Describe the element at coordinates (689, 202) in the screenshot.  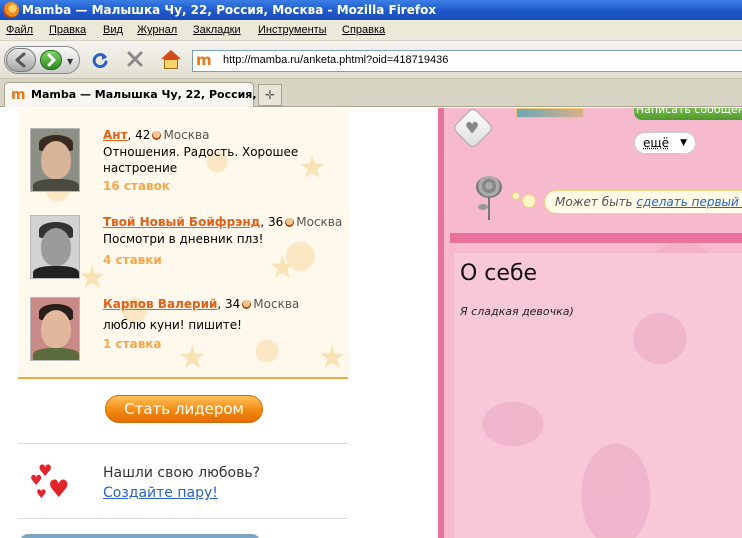
I see `first-step-link: сделать первый к` at that location.